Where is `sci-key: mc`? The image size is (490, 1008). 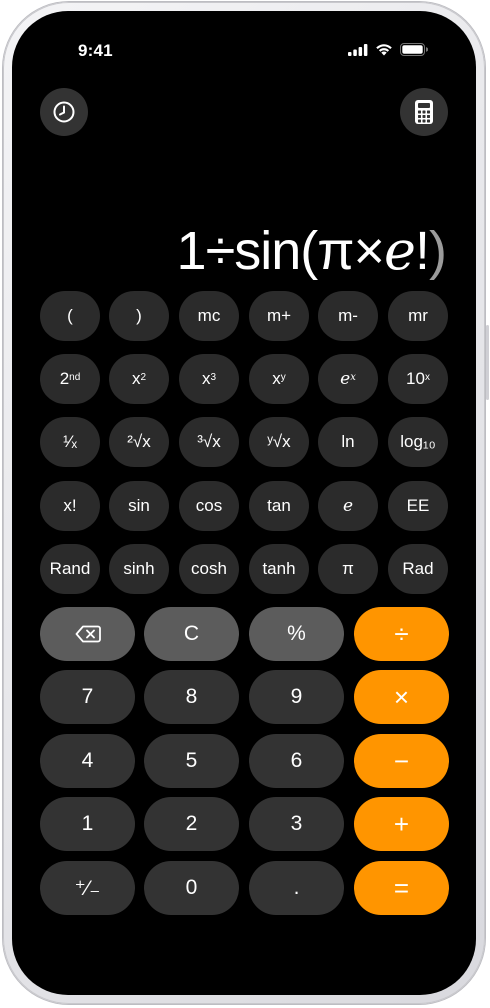 sci-key: mc is located at coordinates (209, 316).